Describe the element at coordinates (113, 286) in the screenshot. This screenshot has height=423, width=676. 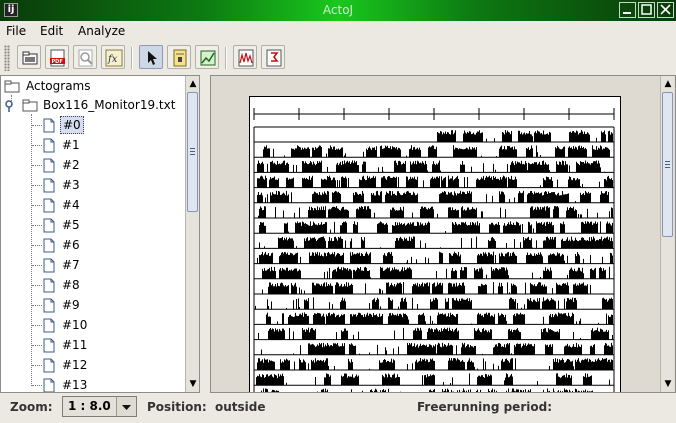
I see `tree-item: #8` at that location.